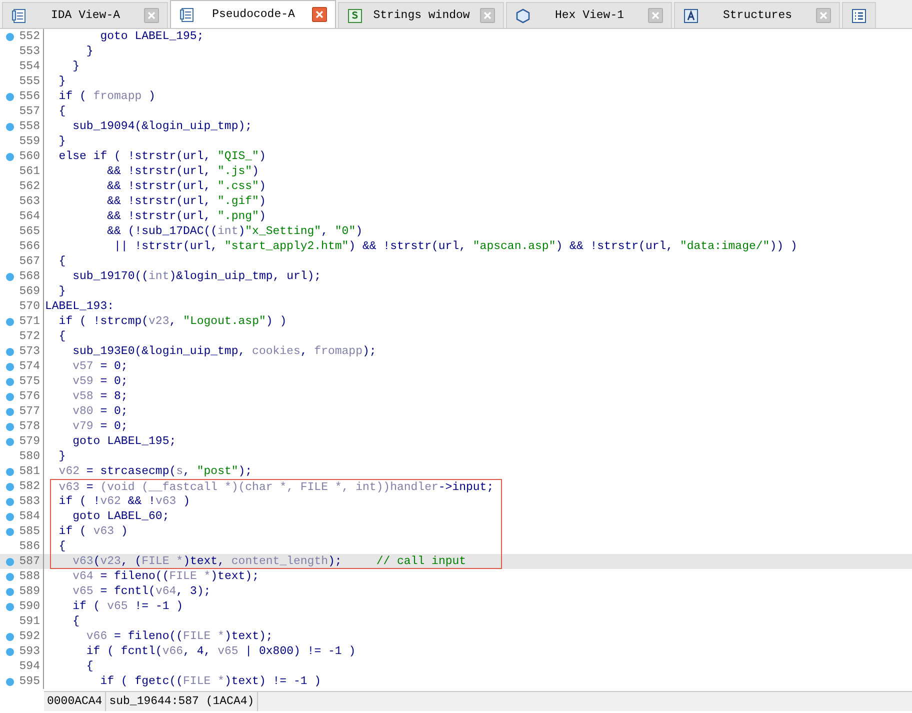 The width and height of the screenshot is (912, 713). I want to click on line-number: 569, so click(29, 291).